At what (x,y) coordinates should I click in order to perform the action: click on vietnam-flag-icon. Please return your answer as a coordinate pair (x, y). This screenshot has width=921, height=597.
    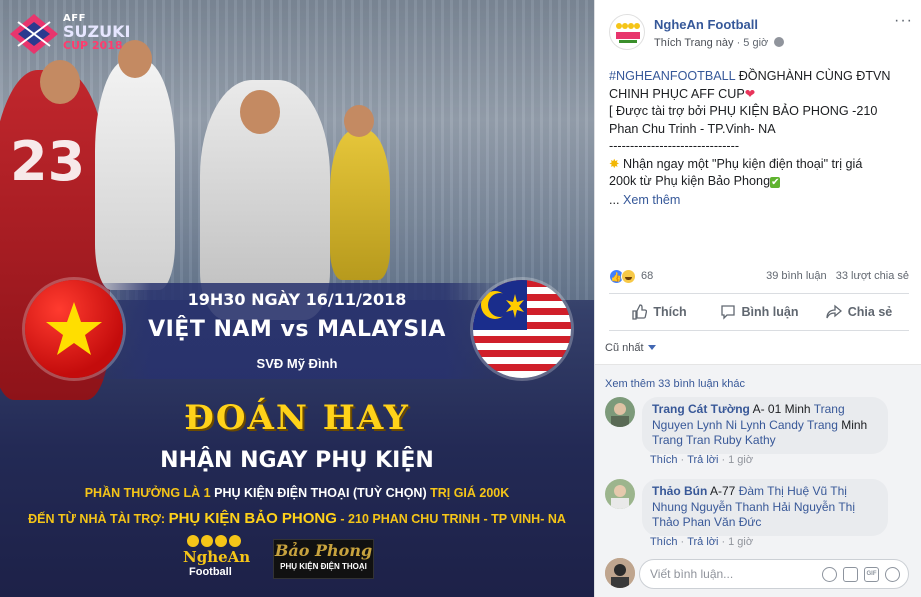
    Looking at the image, I should click on (74, 329).